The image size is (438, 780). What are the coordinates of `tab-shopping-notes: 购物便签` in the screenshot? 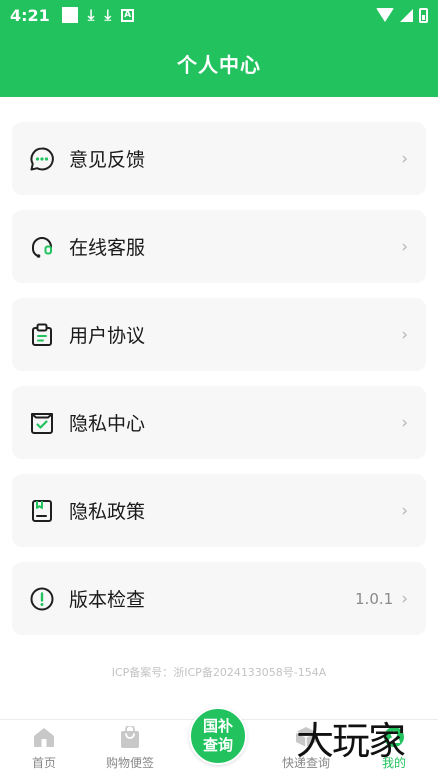 It's located at (130, 748).